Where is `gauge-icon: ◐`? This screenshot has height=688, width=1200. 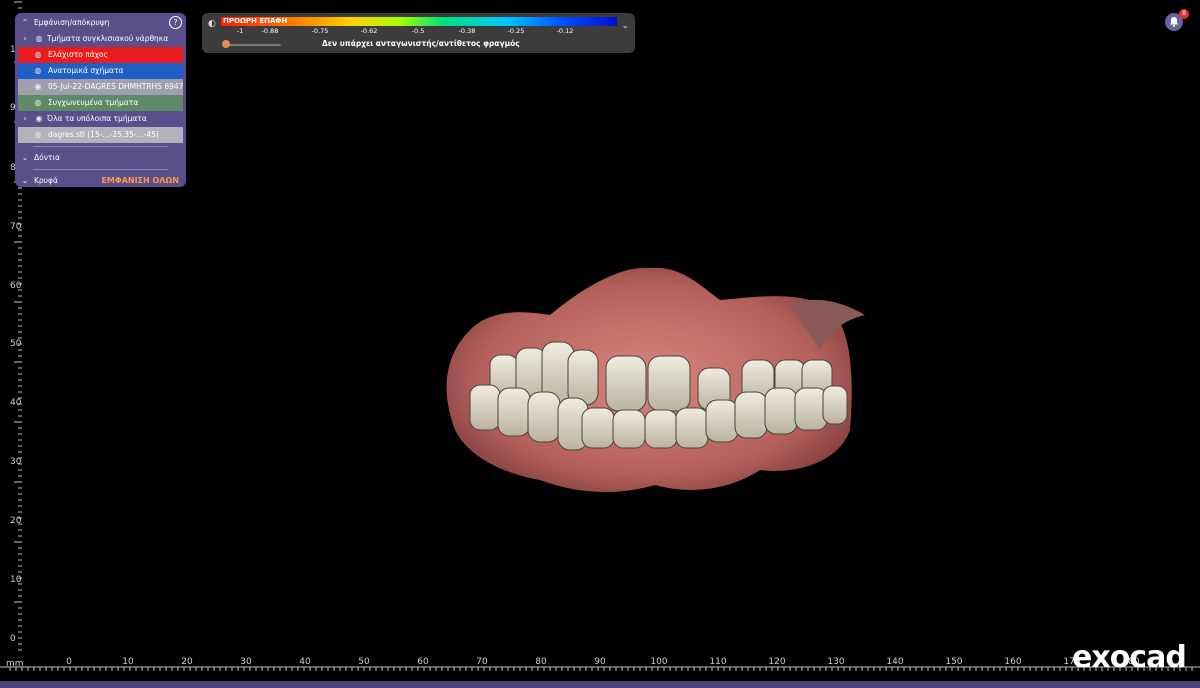 gauge-icon: ◐ is located at coordinates (212, 24).